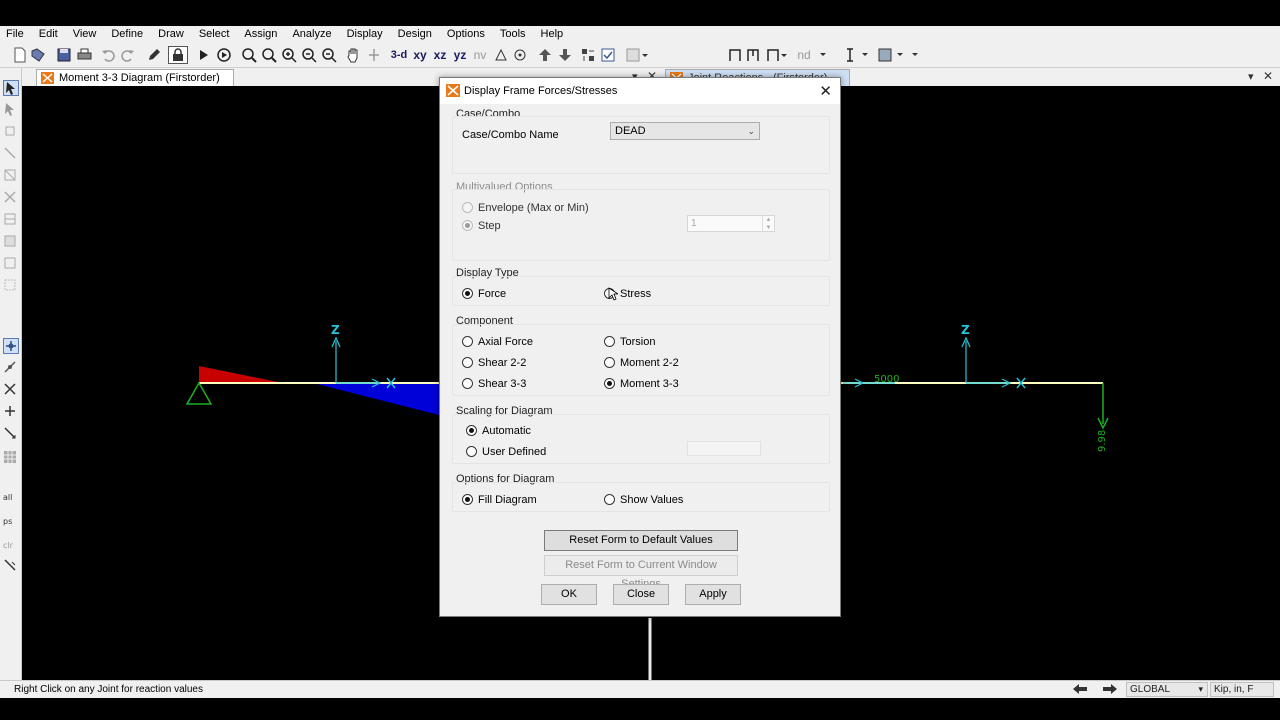  Describe the element at coordinates (637, 55) in the screenshot. I see `section-designer-icon` at that location.